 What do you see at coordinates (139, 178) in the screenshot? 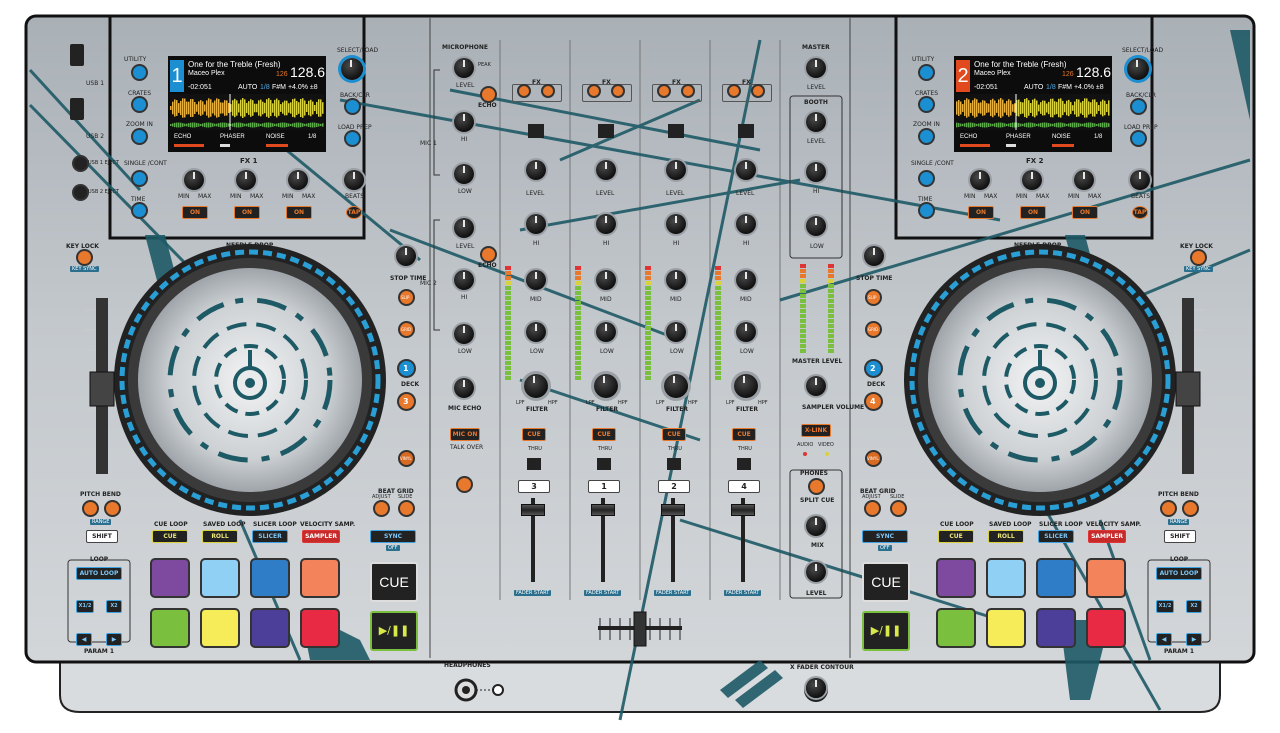
I see `single-cont-button` at bounding box center [139, 178].